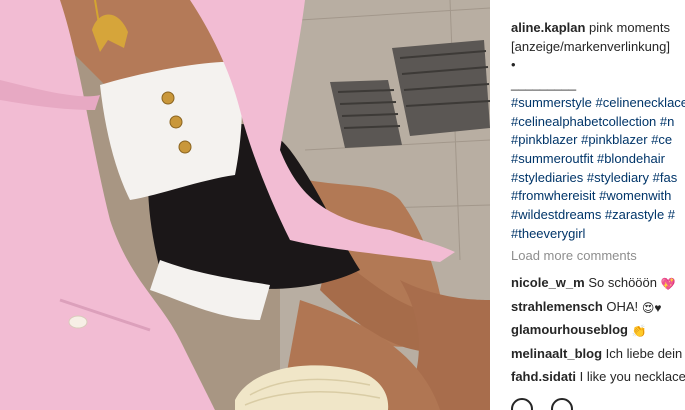 The width and height of the screenshot is (685, 410). Describe the element at coordinates (632, 377) in the screenshot. I see `comment-text: I like you necklace` at that location.